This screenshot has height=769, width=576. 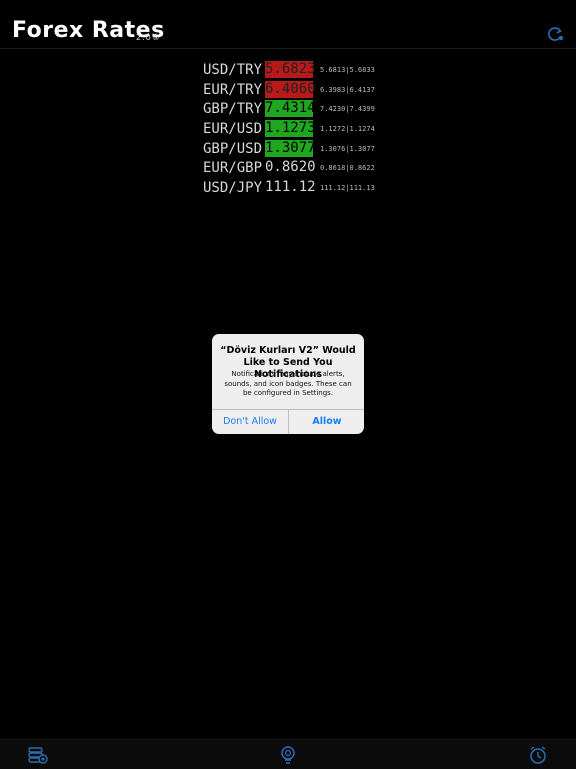 I want to click on header: Forex Rates 2.0®, so click(x=288, y=24).